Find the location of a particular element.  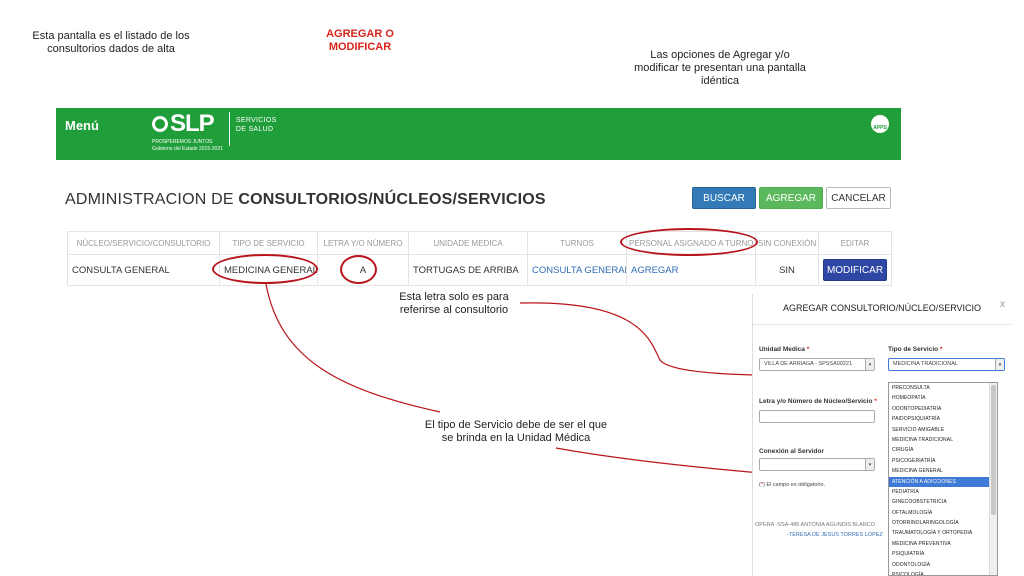

dropdown-option: MEDICINA TRADICIONAL is located at coordinates (943, 440).